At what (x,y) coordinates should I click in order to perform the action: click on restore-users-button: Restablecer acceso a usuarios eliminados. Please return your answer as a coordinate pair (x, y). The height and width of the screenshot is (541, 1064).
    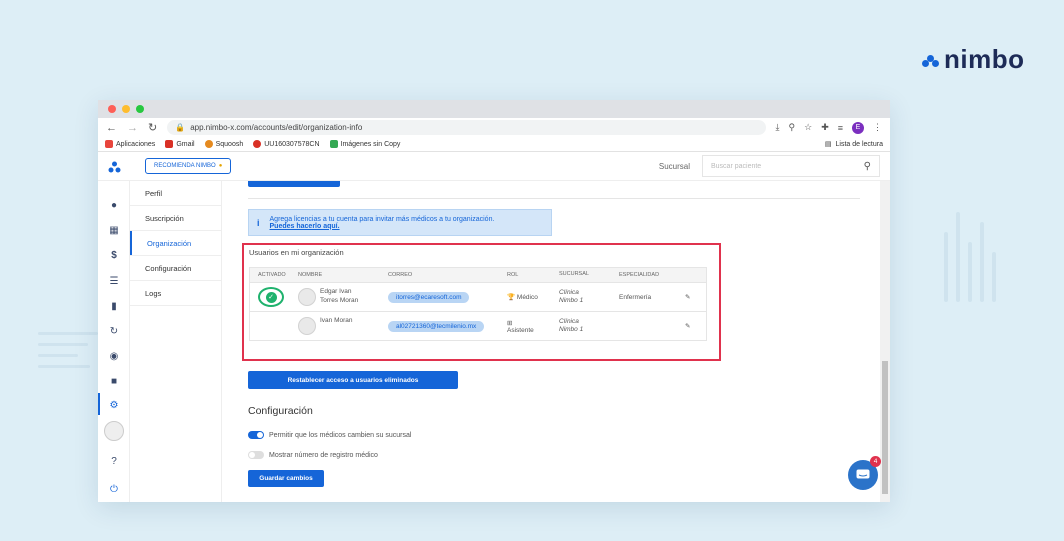
    Looking at the image, I should click on (353, 380).